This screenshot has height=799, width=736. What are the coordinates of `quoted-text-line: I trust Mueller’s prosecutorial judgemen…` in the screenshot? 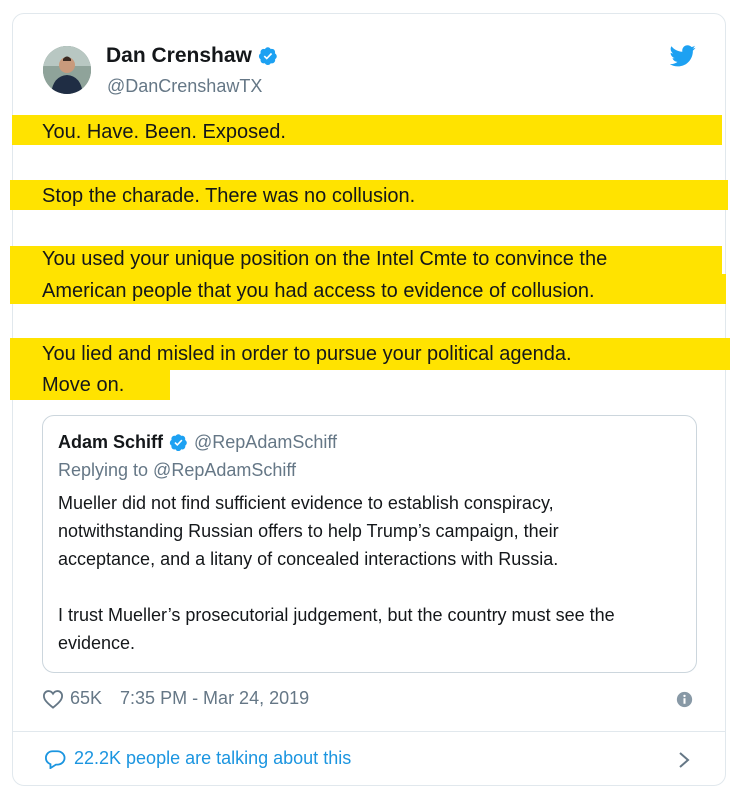 It's located at (336, 615).